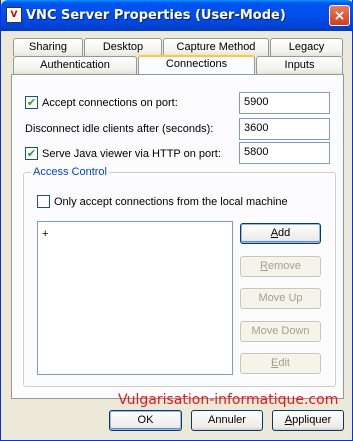 The height and width of the screenshot is (441, 353). What do you see at coordinates (110, 102) in the screenshot?
I see `accept-connections-label: Accept connections on port:` at bounding box center [110, 102].